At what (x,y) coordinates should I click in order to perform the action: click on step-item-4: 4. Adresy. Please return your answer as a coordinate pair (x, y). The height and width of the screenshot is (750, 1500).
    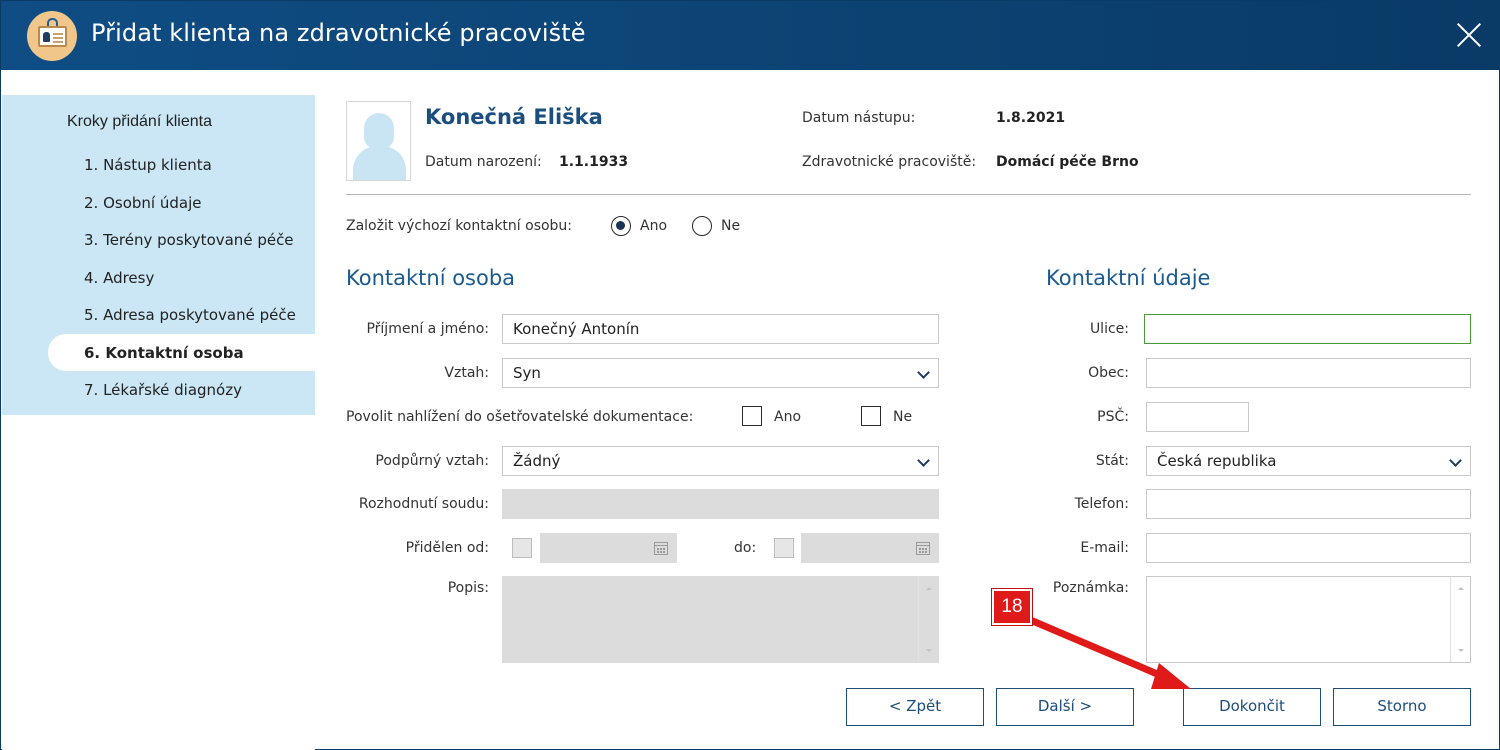
    Looking at the image, I should click on (119, 278).